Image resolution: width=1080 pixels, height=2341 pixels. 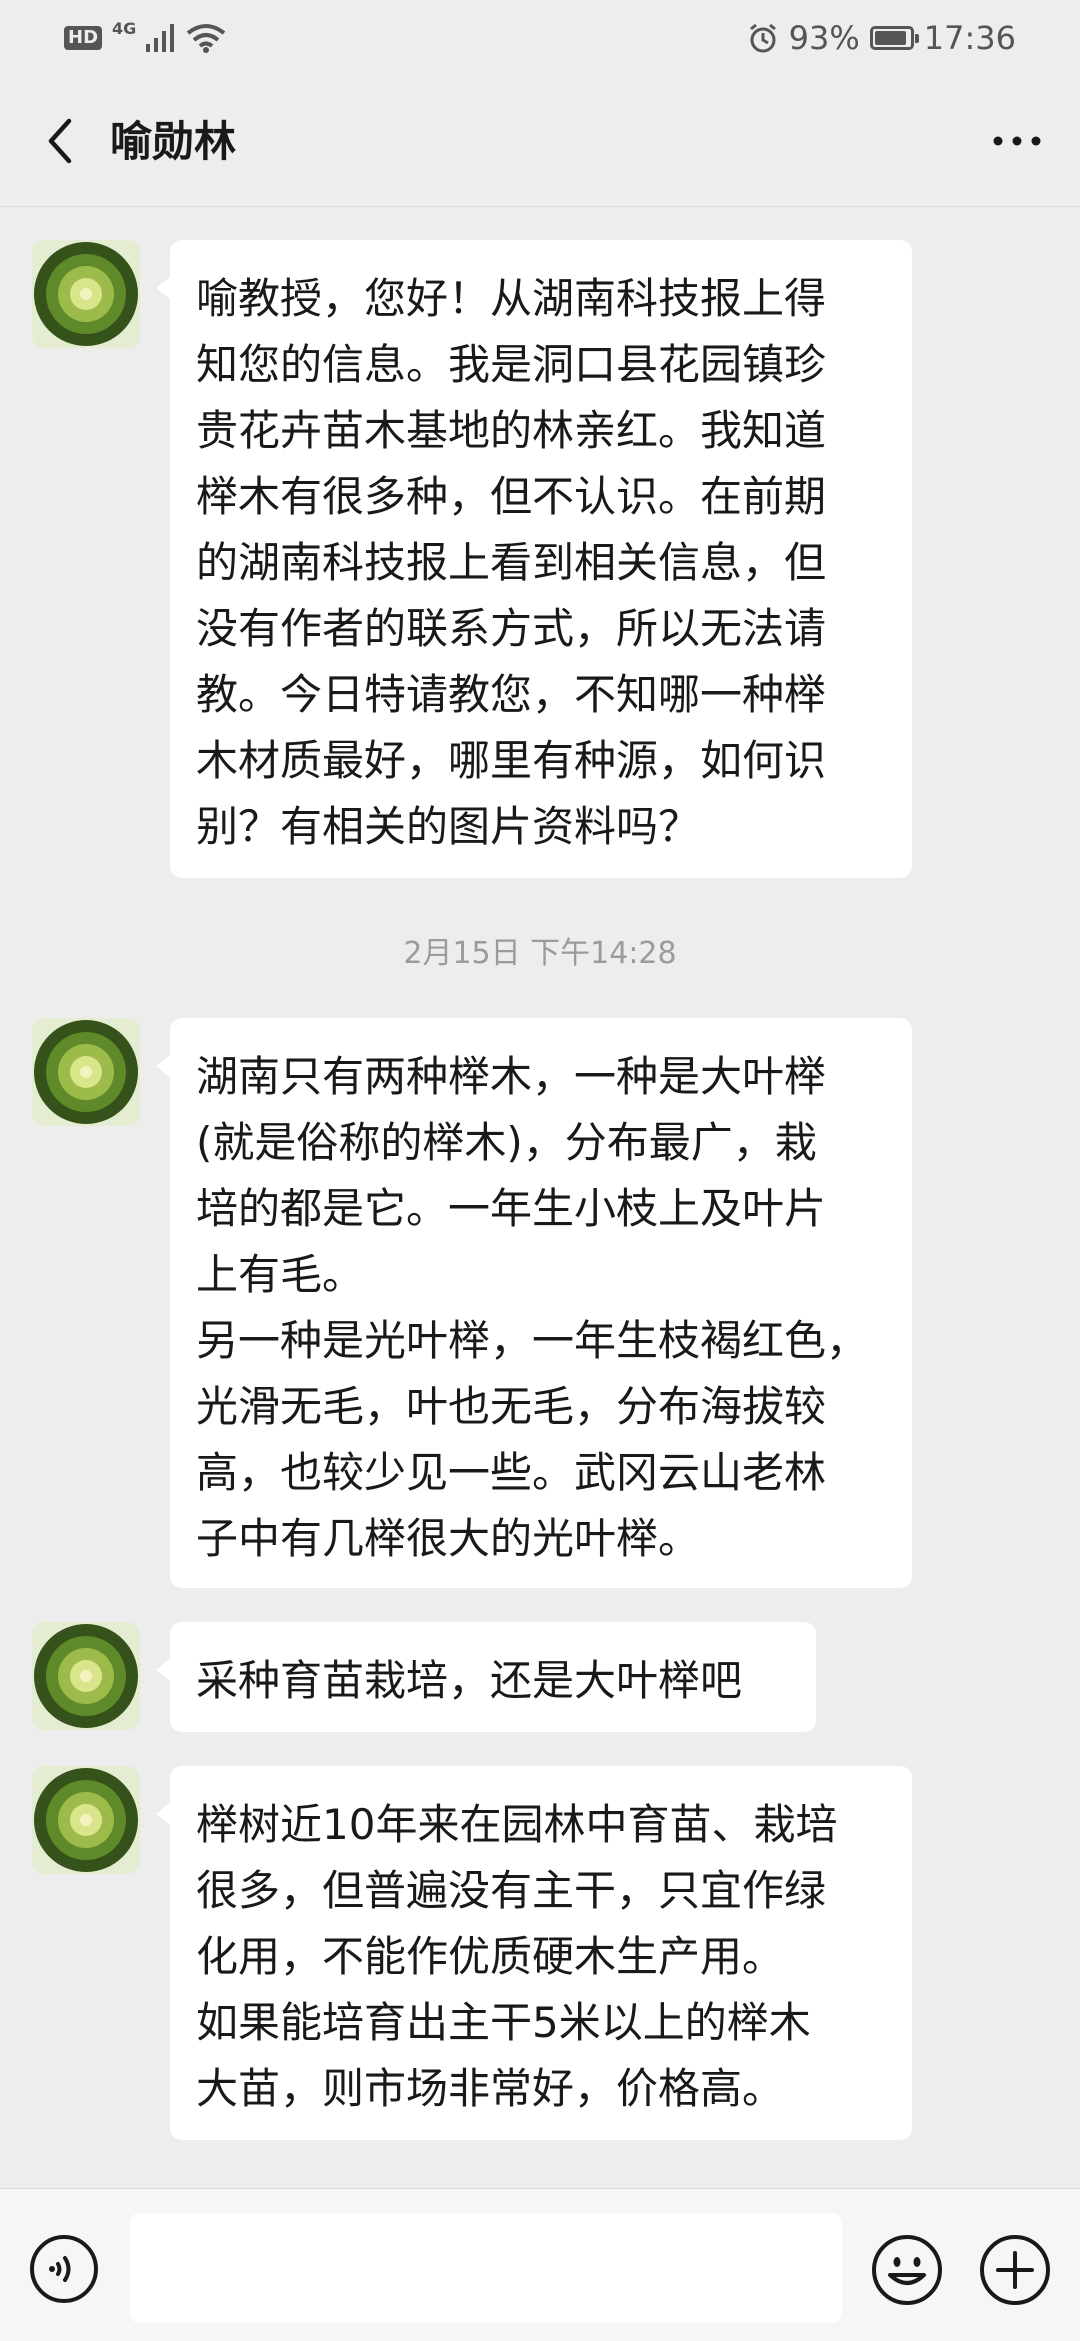 I want to click on hd-badge: HD, so click(x=83, y=38).